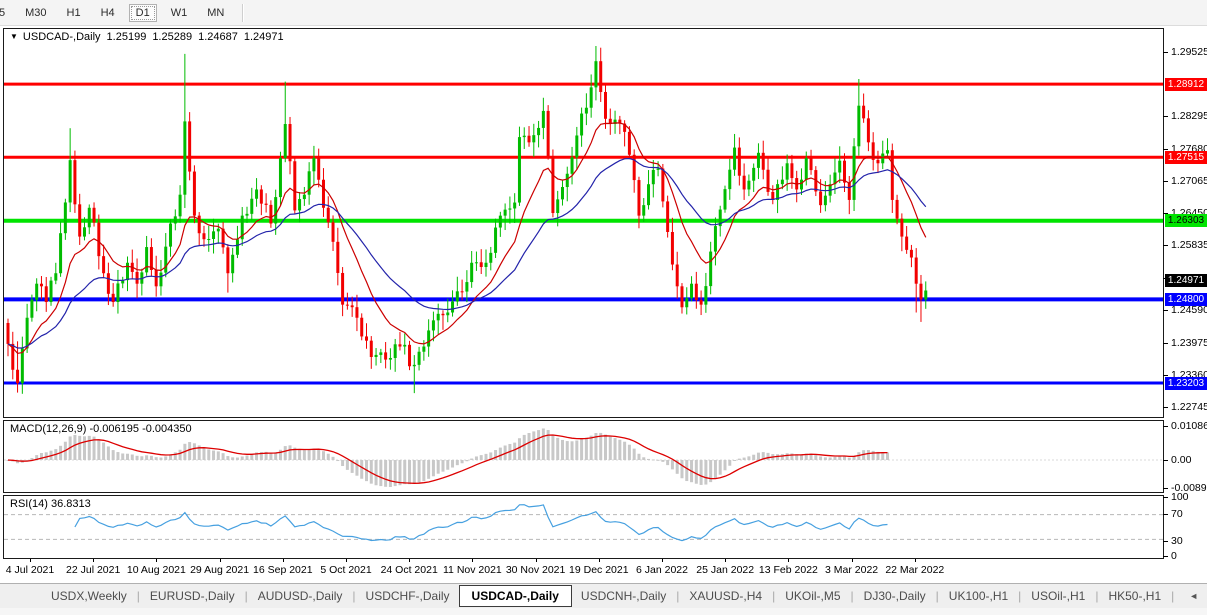  I want to click on rsi-chart-canvas, so click(583, 527).